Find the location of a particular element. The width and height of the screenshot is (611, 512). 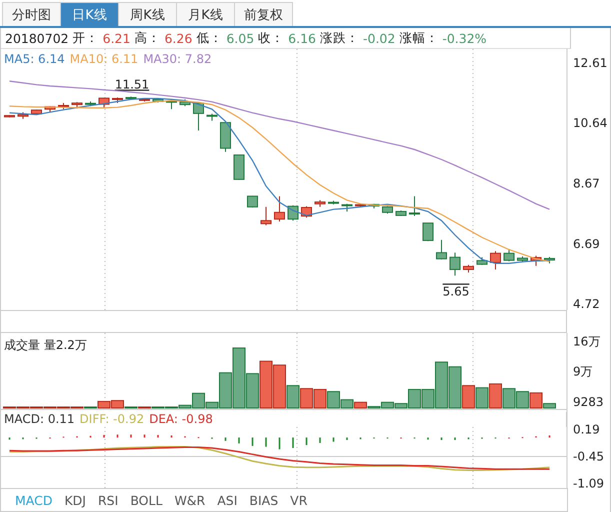

quote-value: -0.32% is located at coordinates (464, 38).